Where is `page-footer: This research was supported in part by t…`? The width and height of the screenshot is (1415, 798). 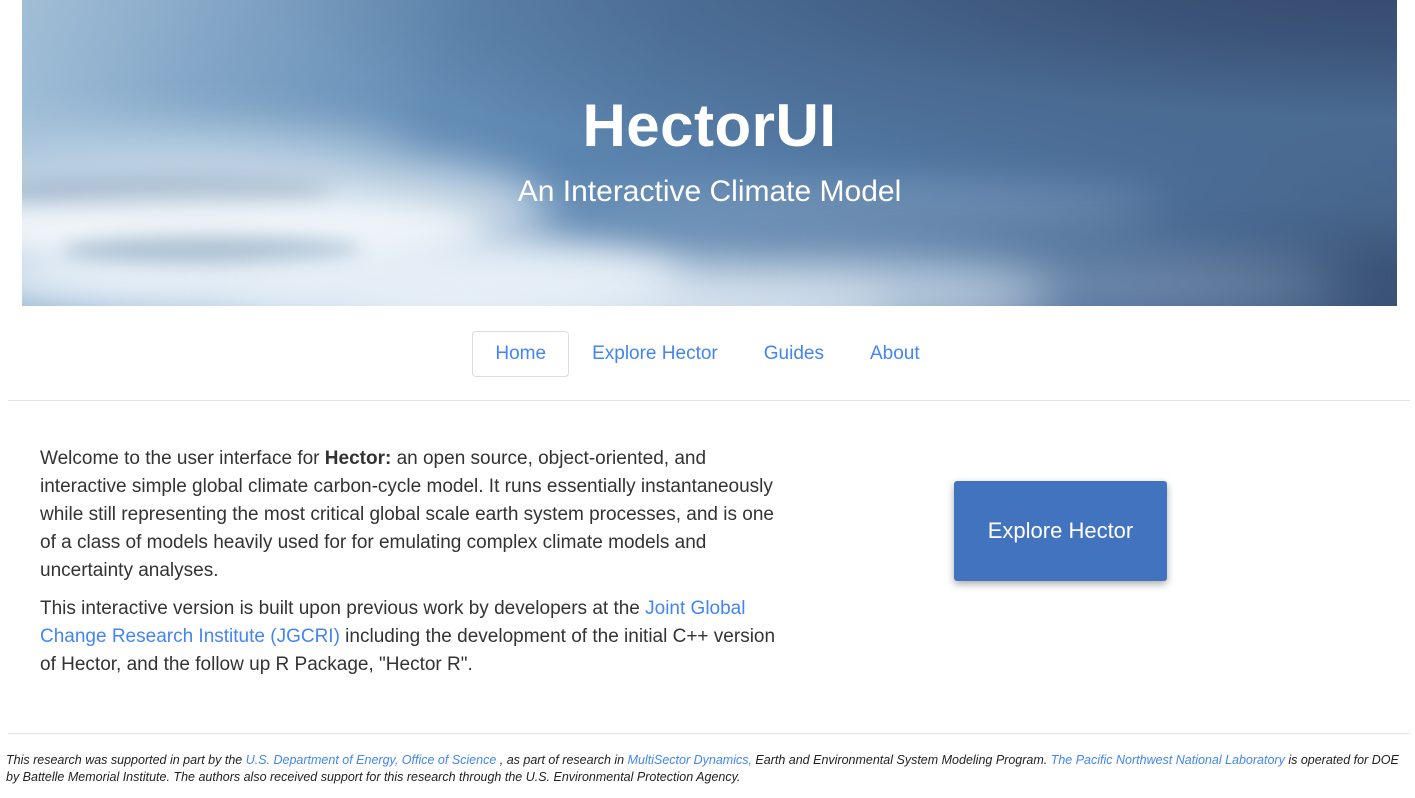
page-footer: This research was supported in part by t… is located at coordinates (707, 769).